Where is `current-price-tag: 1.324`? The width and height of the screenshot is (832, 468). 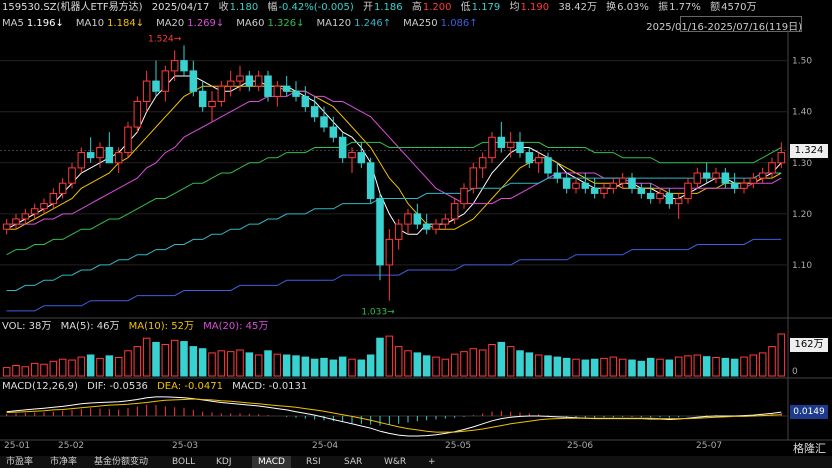
current-price-tag: 1.324 is located at coordinates (809, 150).